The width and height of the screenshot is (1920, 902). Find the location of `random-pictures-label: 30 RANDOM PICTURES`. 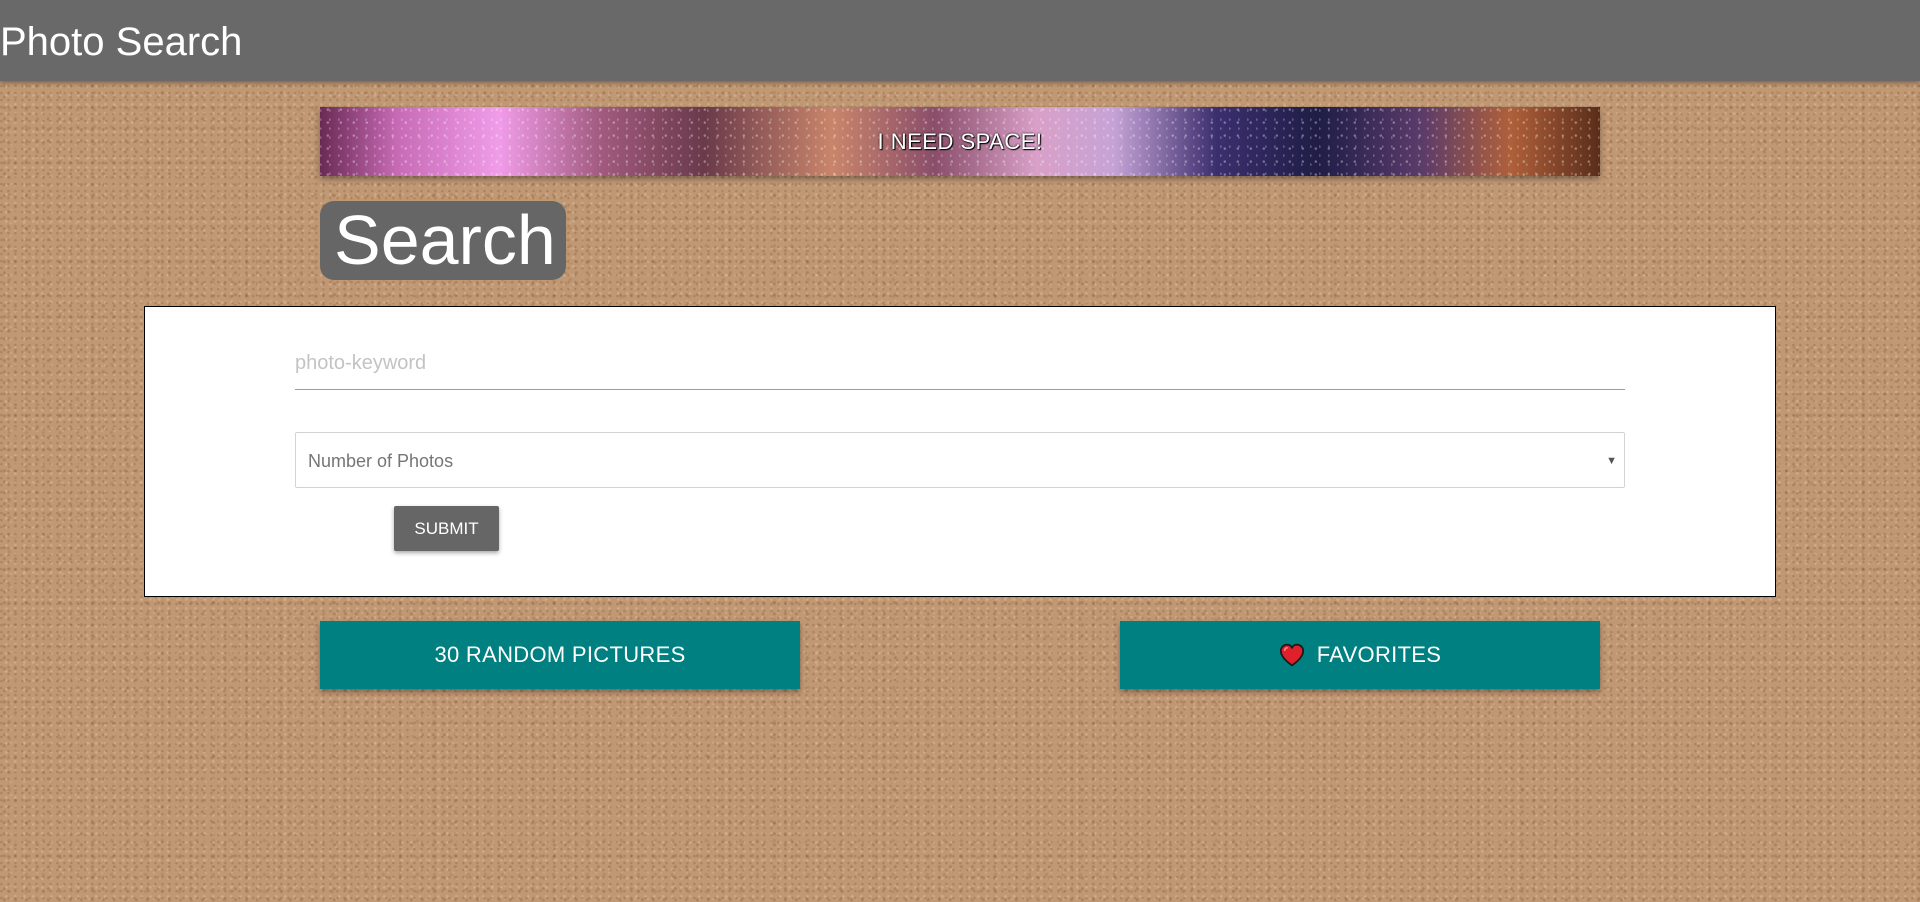

random-pictures-label: 30 RANDOM PICTURES is located at coordinates (560, 654).